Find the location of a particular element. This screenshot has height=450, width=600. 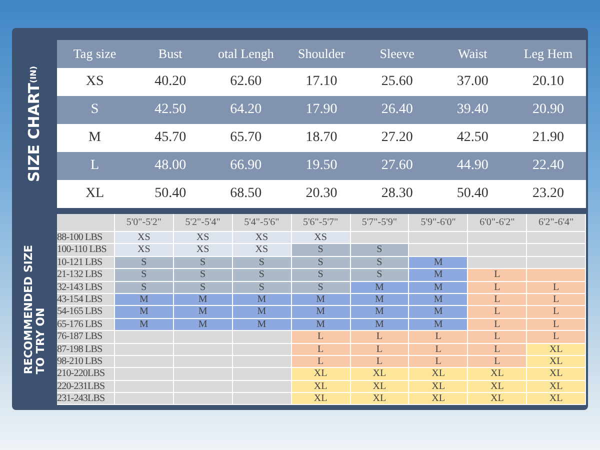

table-cell: S is located at coordinates (95, 110).